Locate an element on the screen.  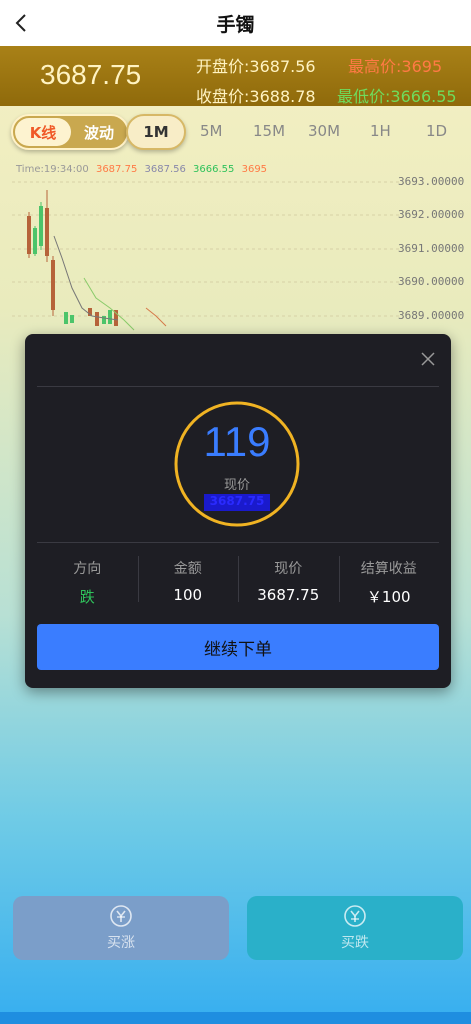
page-title: 手镯 is located at coordinates (235, 24).